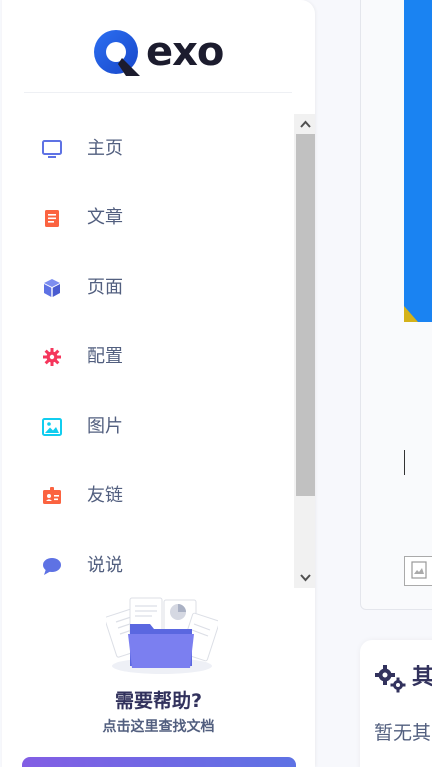 This screenshot has height=767, width=432. I want to click on sidebar-item-label: 图片, so click(105, 426).